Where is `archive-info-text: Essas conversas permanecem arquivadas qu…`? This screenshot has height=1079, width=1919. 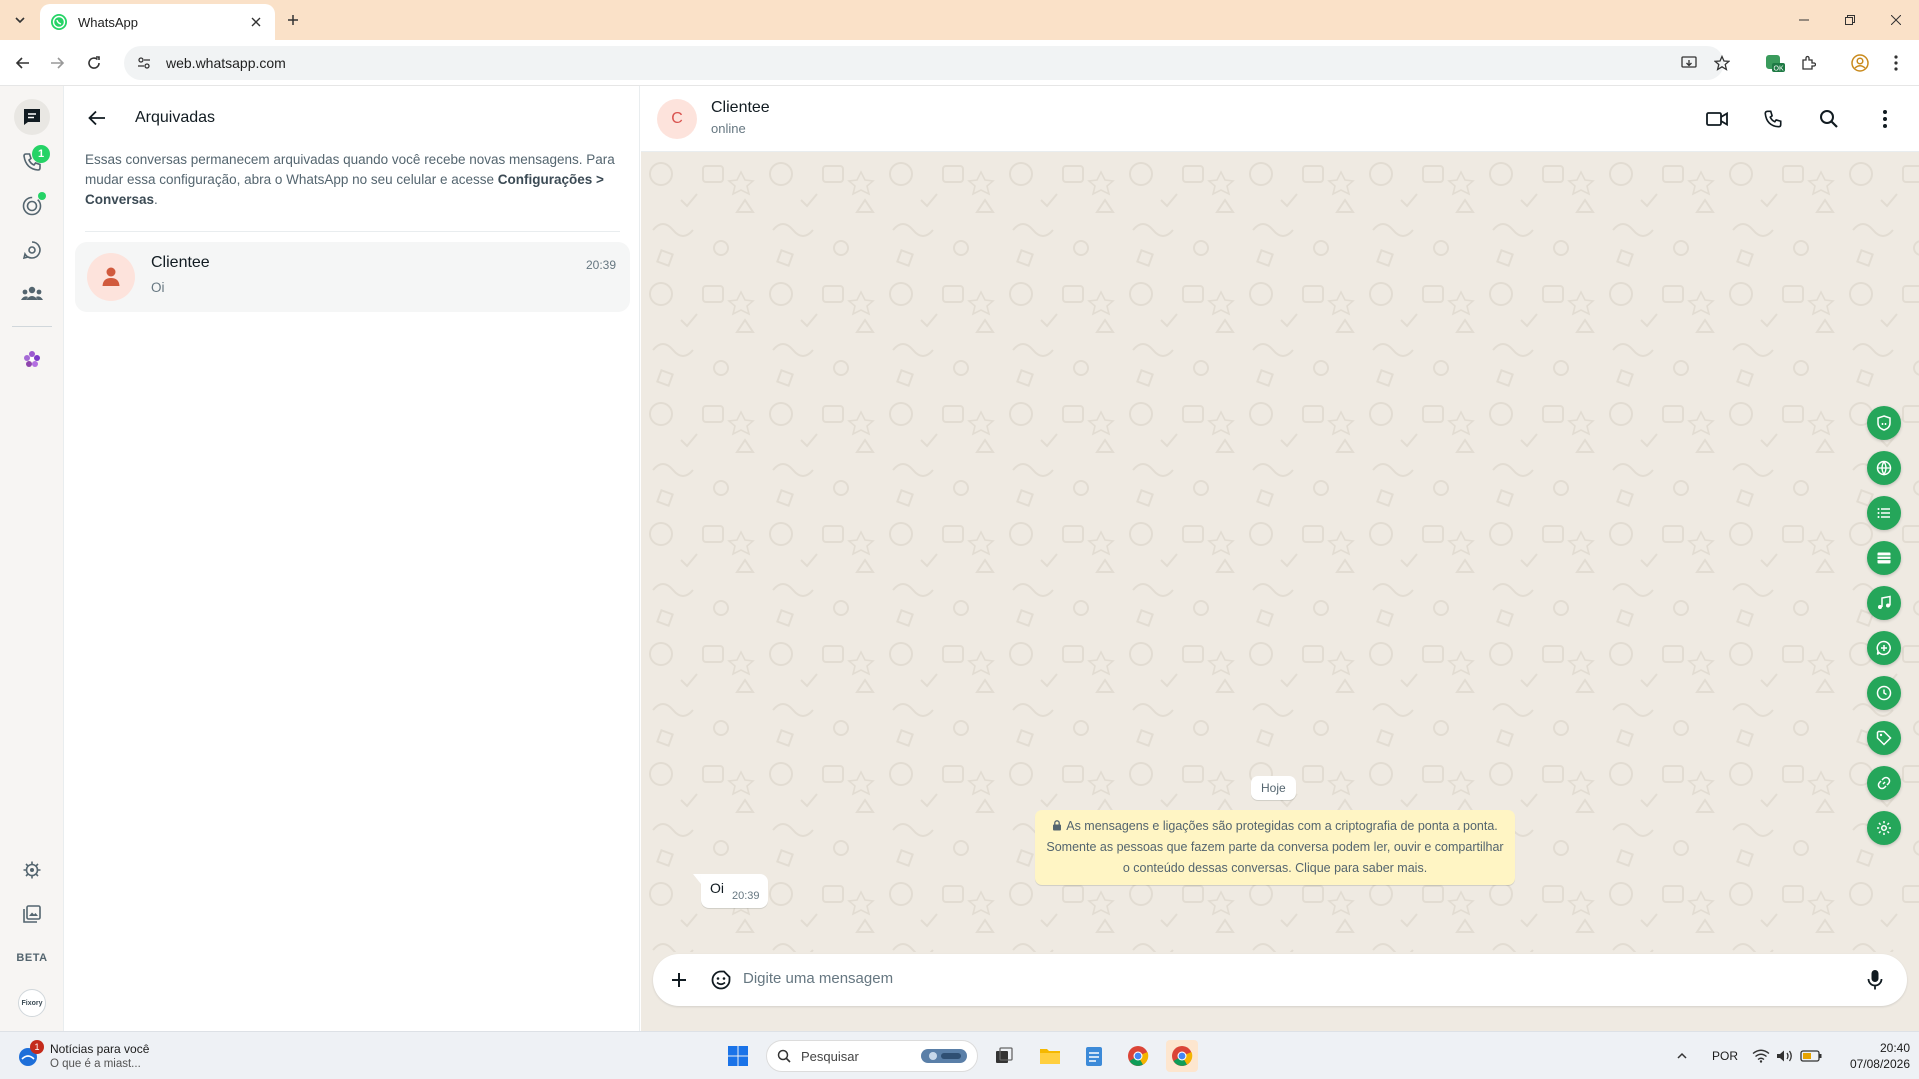 archive-info-text: Essas conversas permanecem arquivadas qu… is located at coordinates (350, 179).